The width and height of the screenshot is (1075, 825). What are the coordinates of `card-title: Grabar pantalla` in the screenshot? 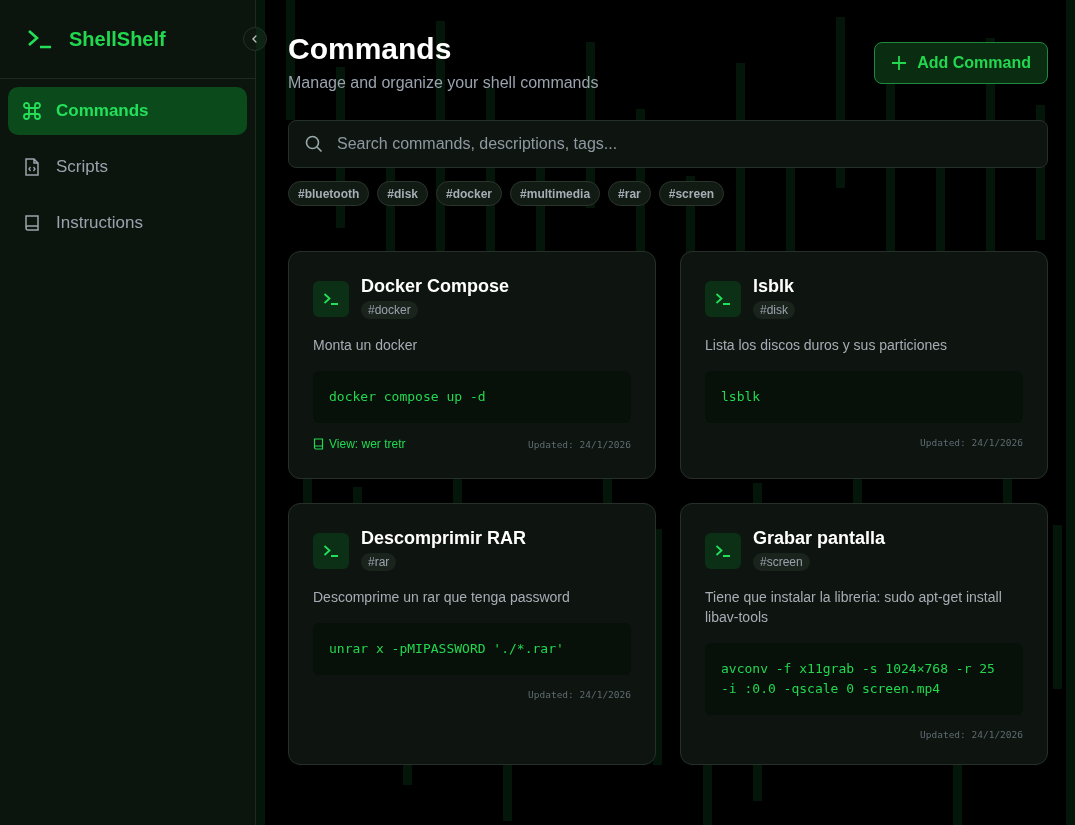 It's located at (819, 538).